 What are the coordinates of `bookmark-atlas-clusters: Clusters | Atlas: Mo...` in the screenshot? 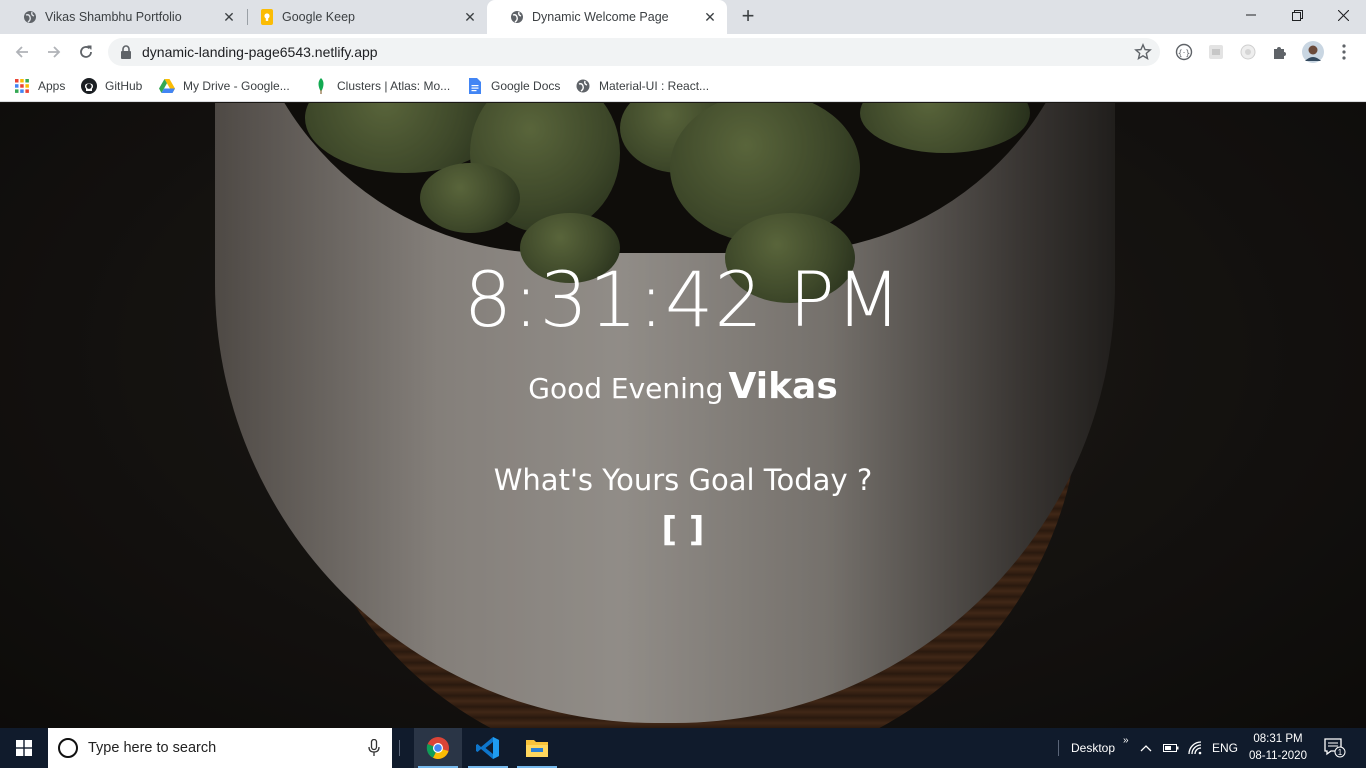 It's located at (381, 86).